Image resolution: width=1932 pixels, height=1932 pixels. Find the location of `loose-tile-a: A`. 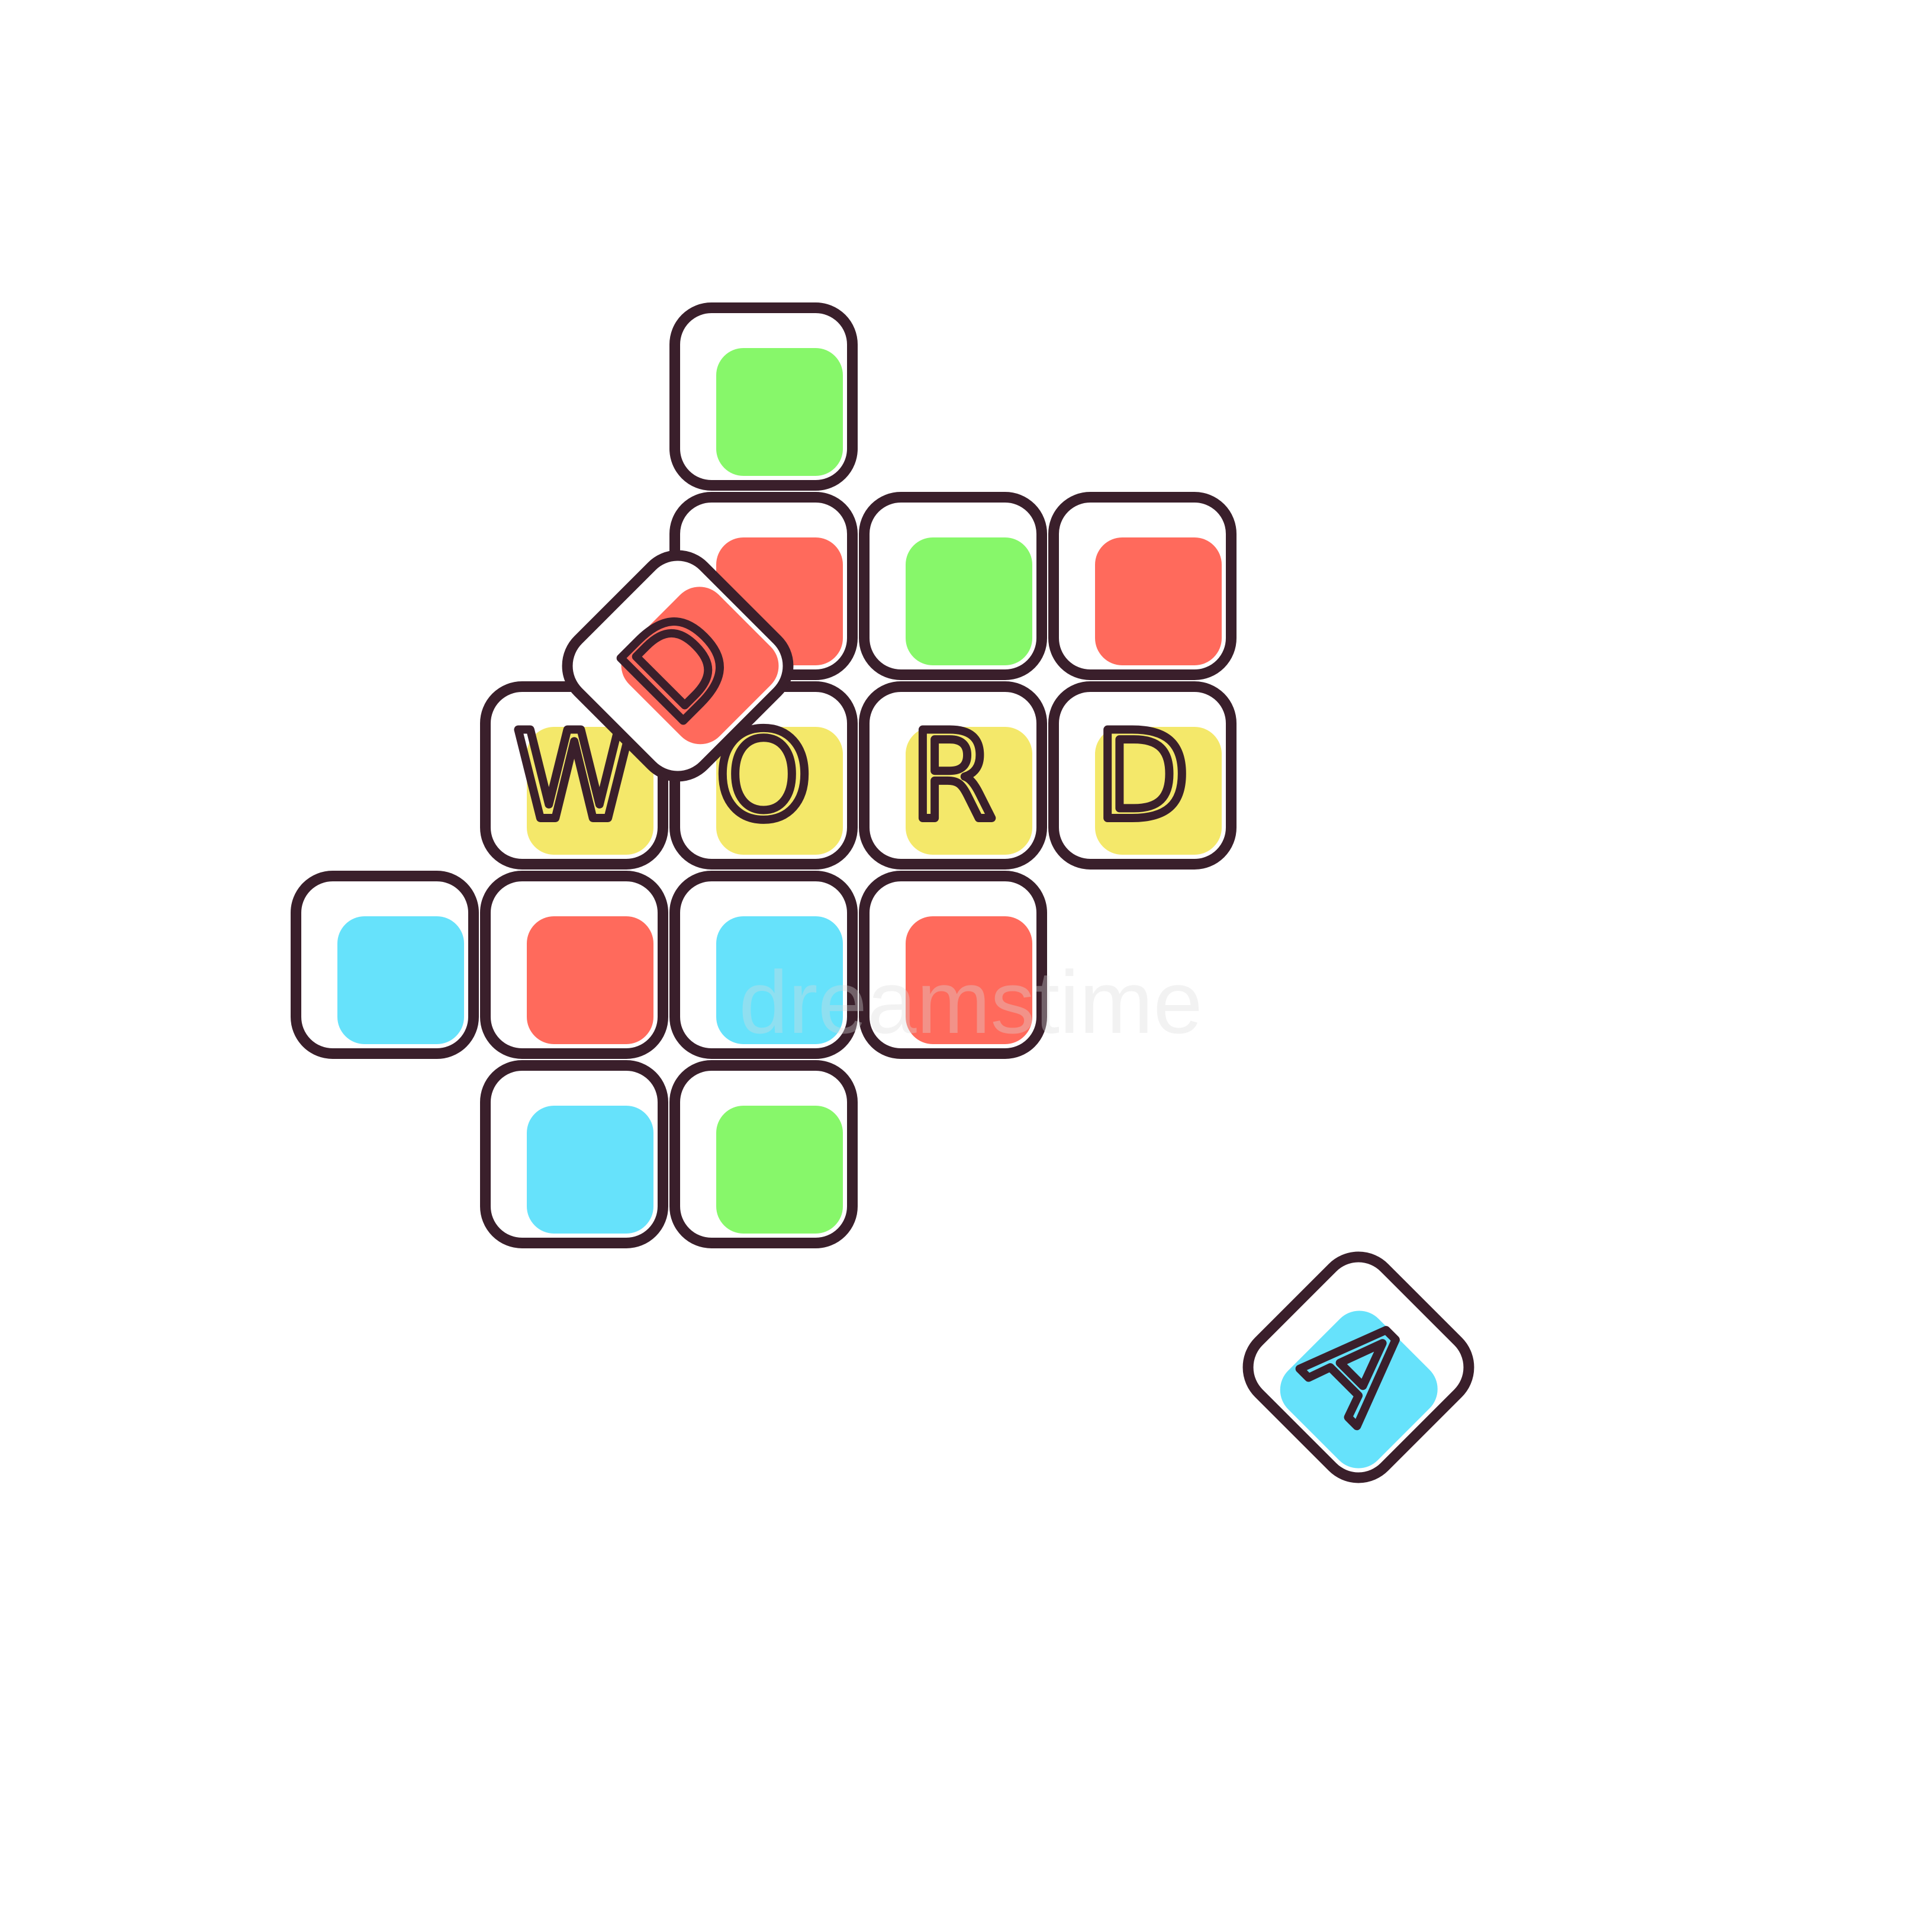

loose-tile-a: A is located at coordinates (1358, 1367).